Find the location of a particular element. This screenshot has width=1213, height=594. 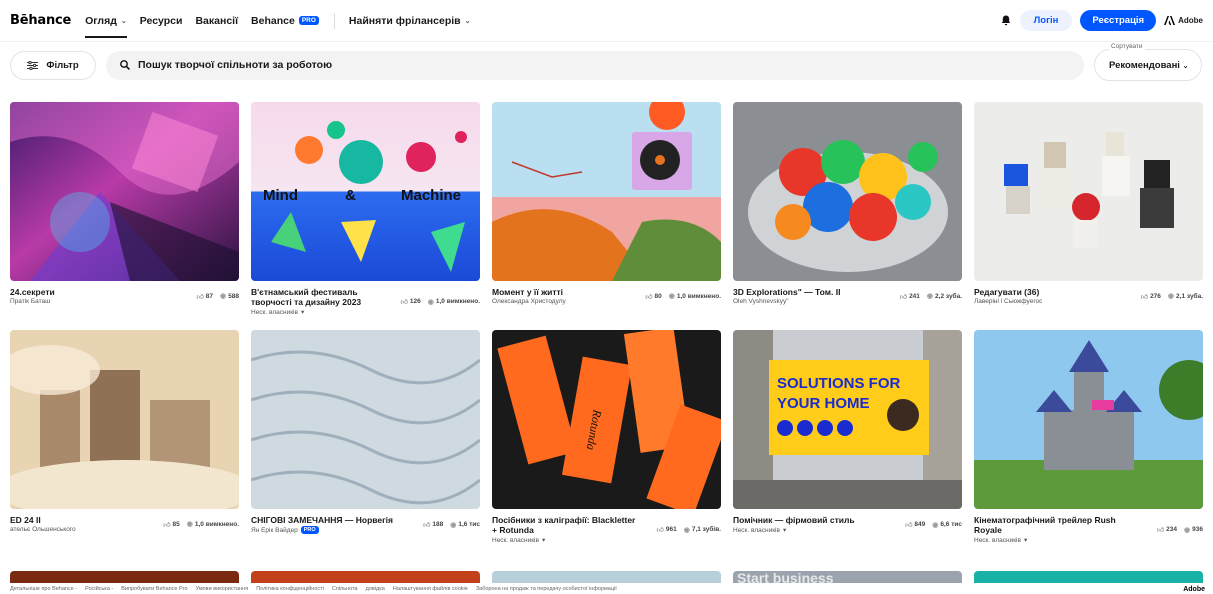

project-stats: 👍︎ 234 ◉ 936 is located at coordinates (1180, 529).